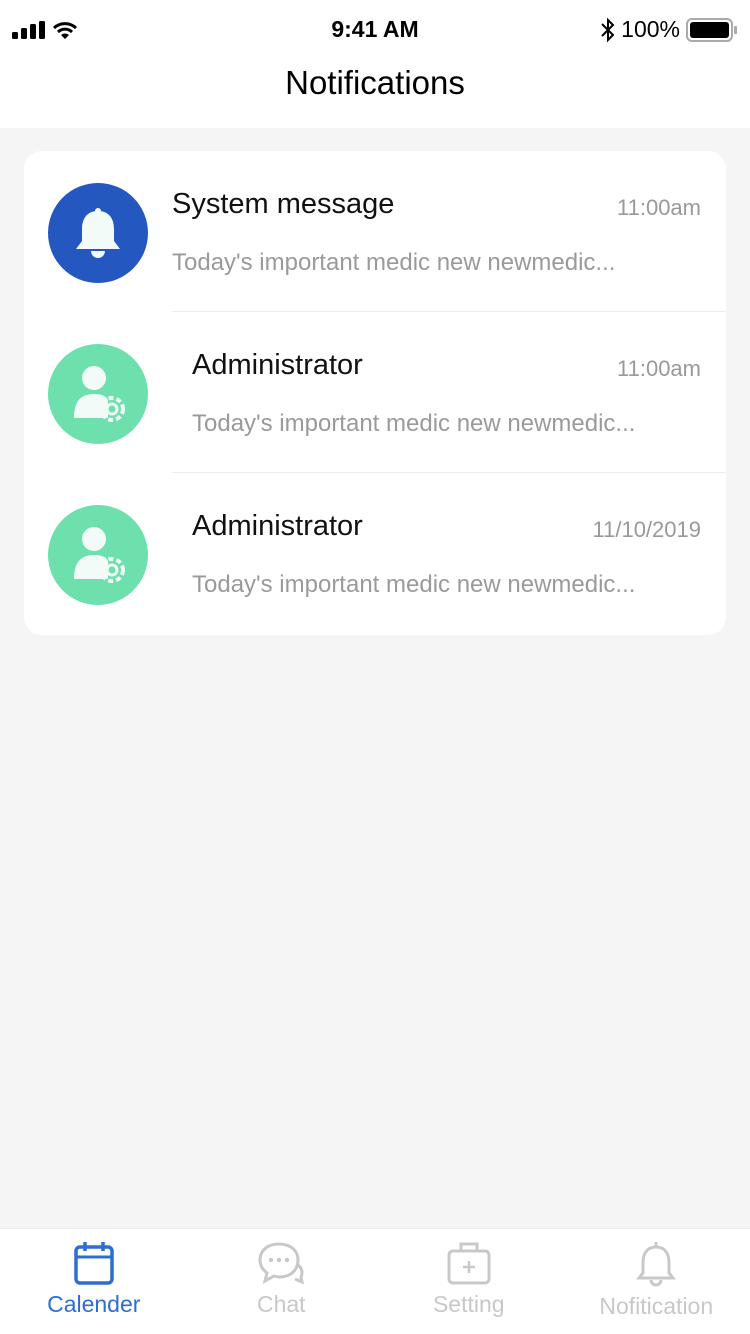 This screenshot has height=1334, width=750. Describe the element at coordinates (281, 1263) in the screenshot. I see `chat-icon` at that location.